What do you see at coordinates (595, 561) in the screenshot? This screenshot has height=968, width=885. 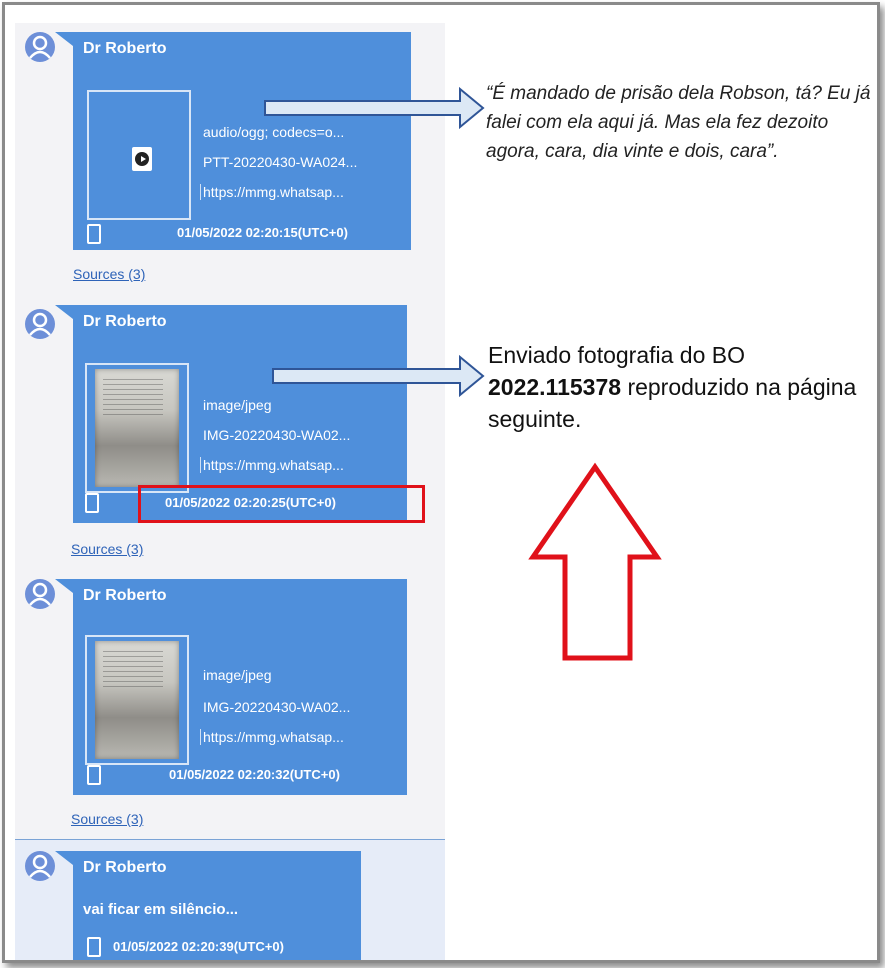 I see `red-up-arrow` at bounding box center [595, 561].